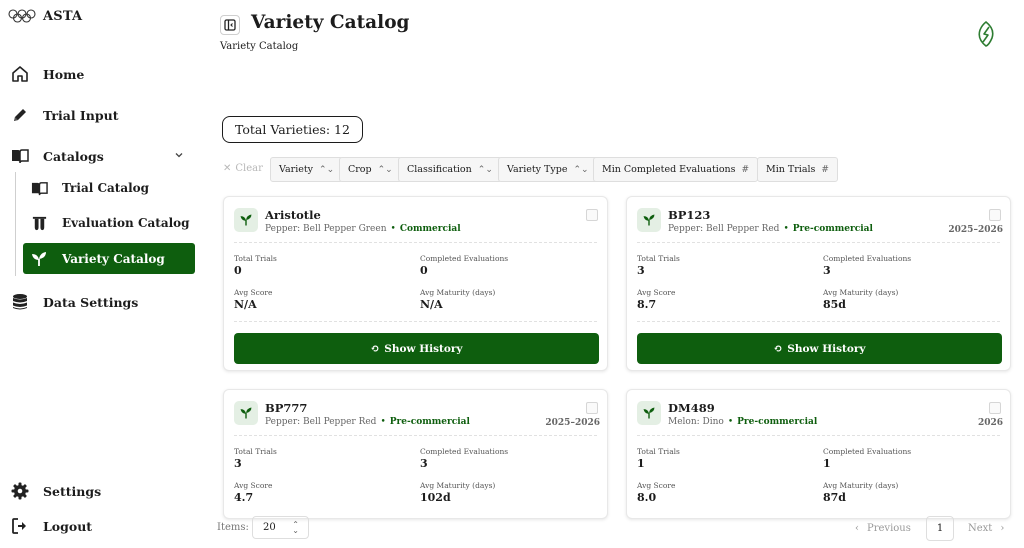  What do you see at coordinates (827, 463) in the screenshot?
I see `stat-completed-evaluations: 1` at bounding box center [827, 463].